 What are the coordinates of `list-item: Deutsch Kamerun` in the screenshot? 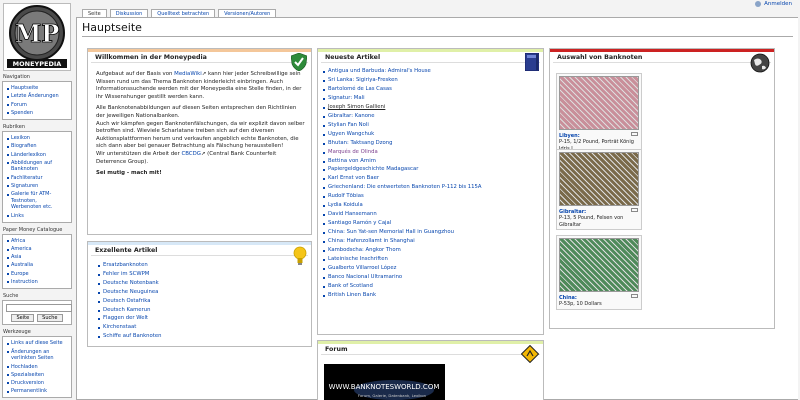 It's located at (204, 310).